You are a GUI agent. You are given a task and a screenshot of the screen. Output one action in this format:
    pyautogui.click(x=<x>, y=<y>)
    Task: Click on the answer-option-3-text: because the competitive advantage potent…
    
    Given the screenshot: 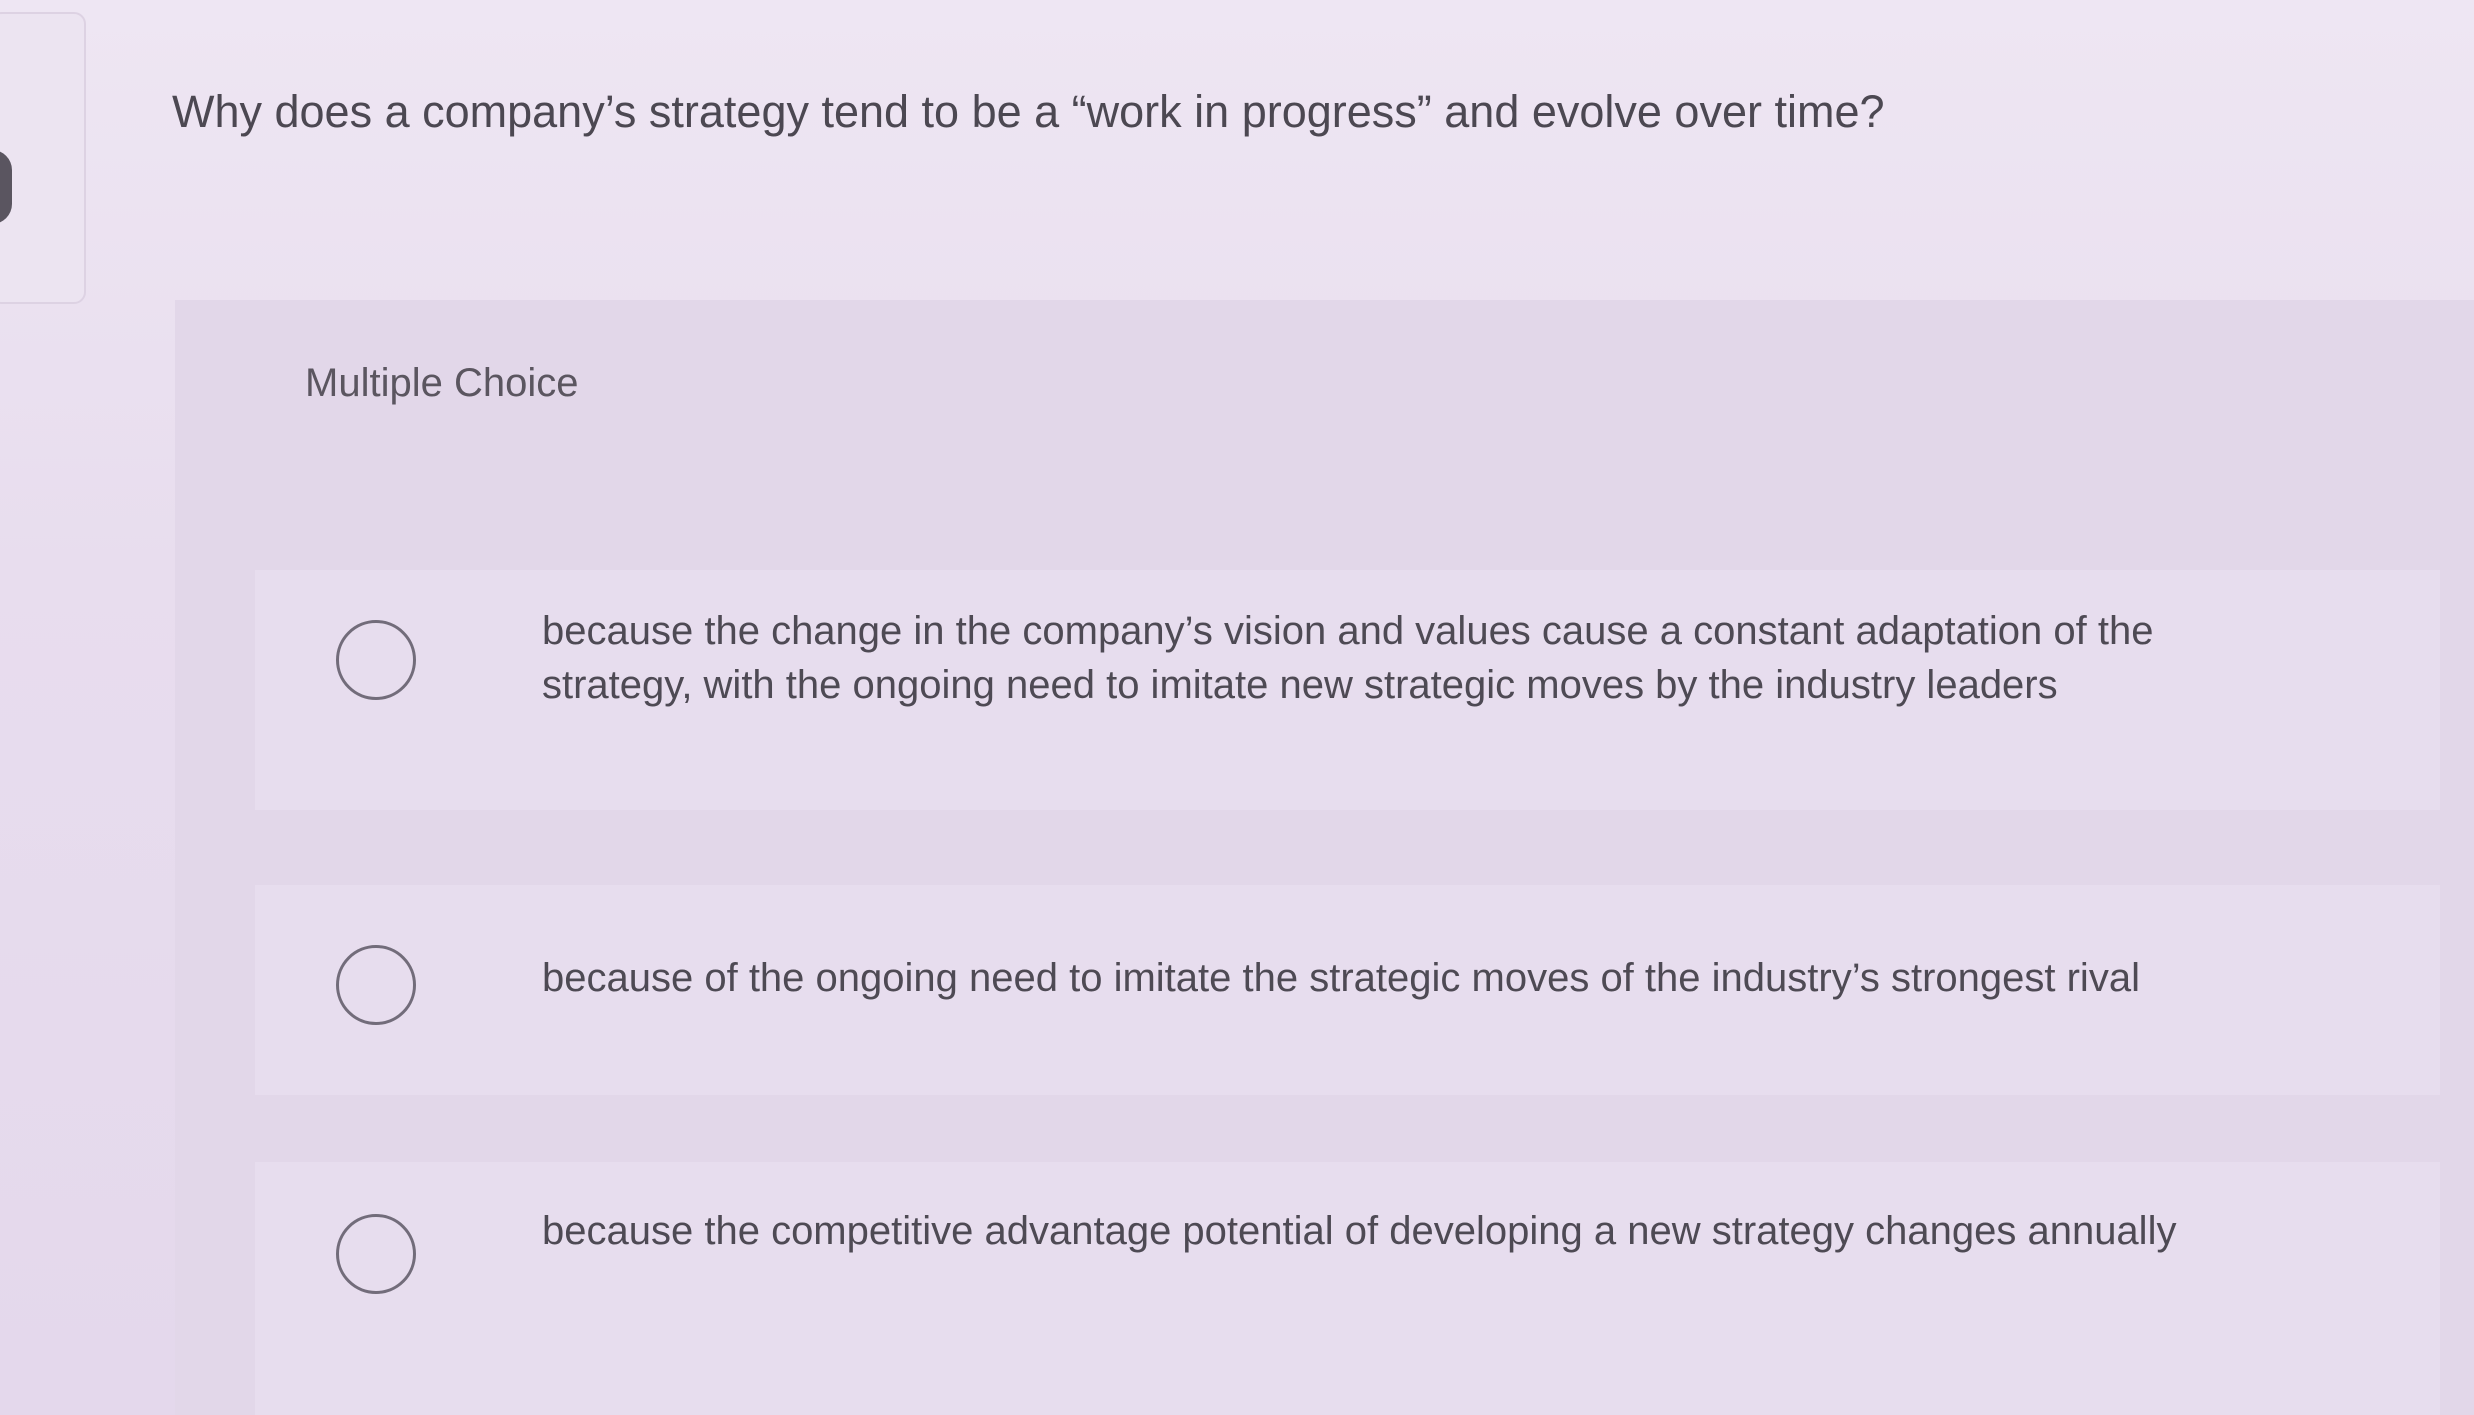 What is the action you would take?
    pyautogui.click(x=1359, y=1231)
    